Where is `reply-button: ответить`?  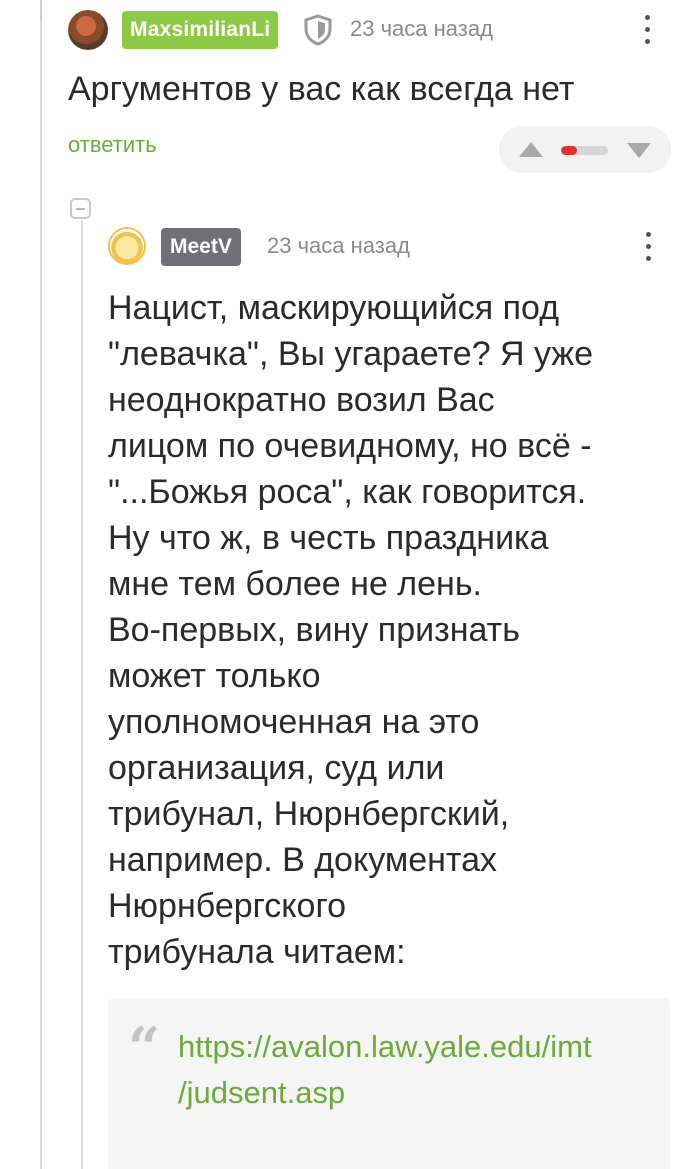 reply-button: ответить is located at coordinates (112, 145).